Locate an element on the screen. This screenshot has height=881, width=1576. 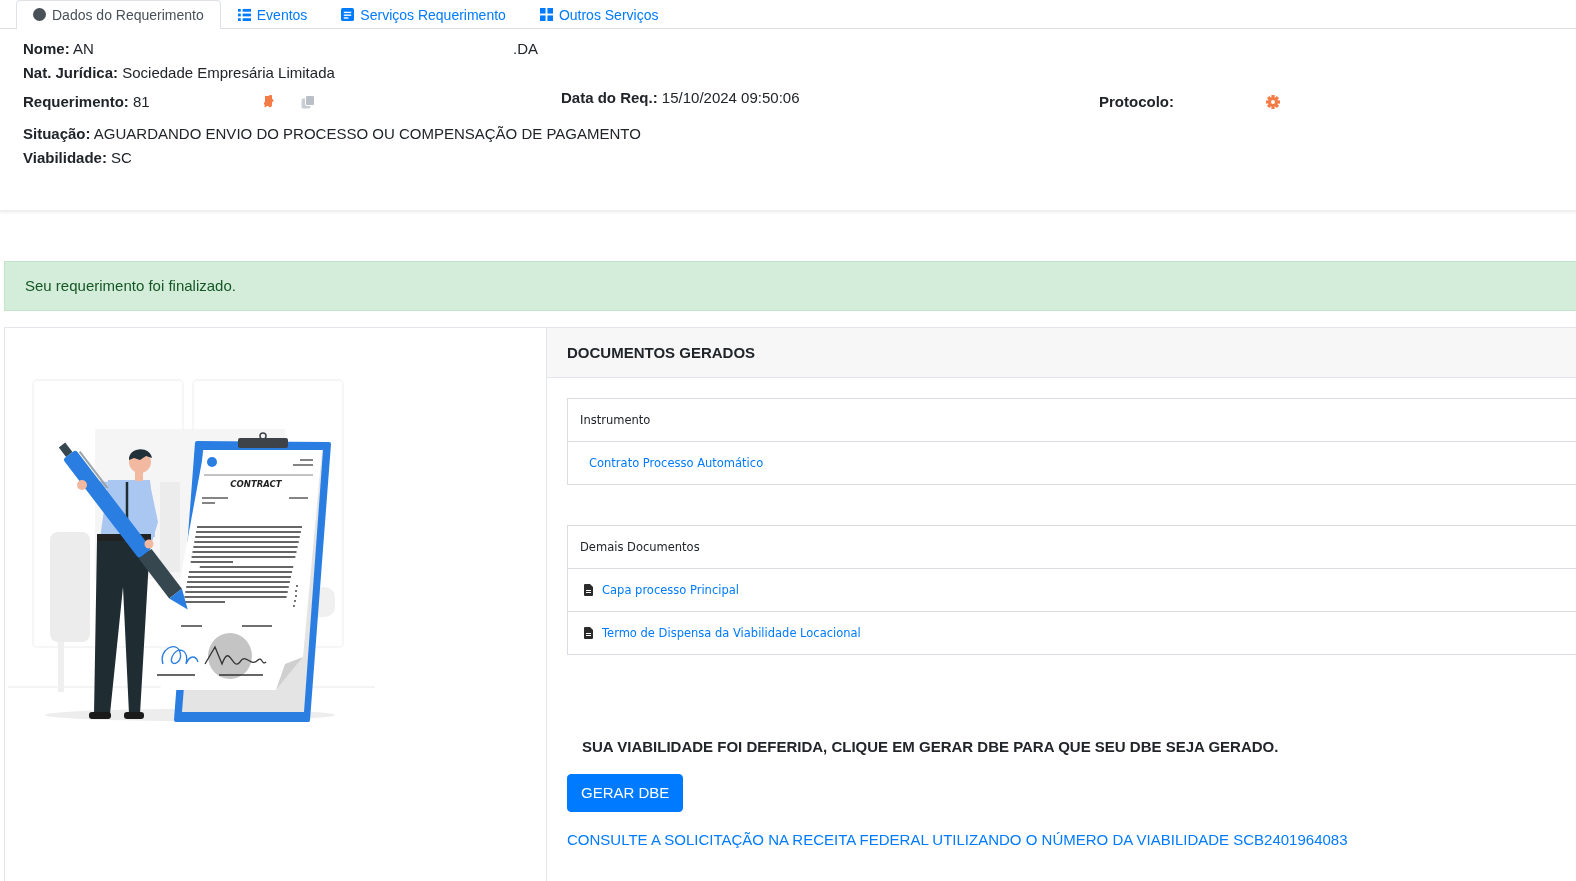
copy-icon is located at coordinates (308, 102).